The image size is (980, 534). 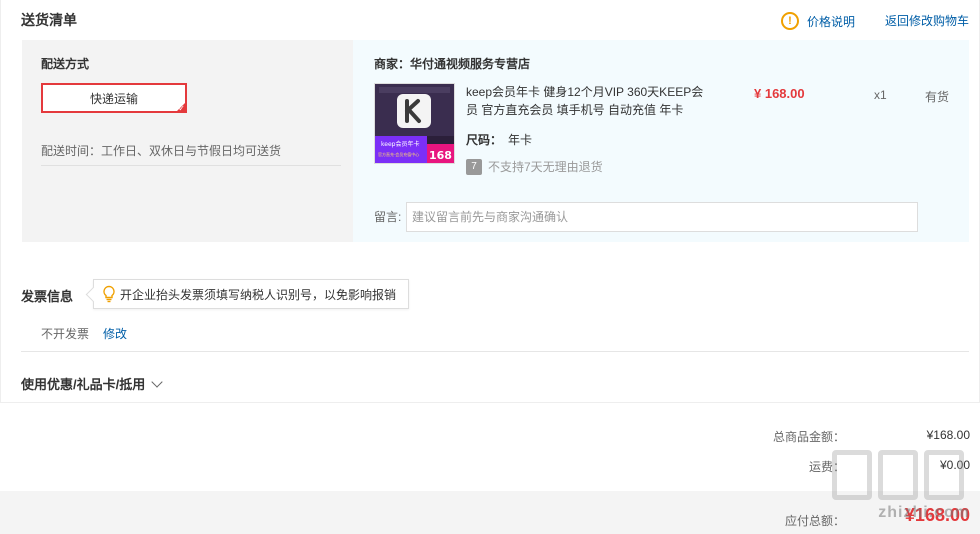 I want to click on thumb-badge-sub: 官方直充·会员充值中心, so click(x=398, y=154).